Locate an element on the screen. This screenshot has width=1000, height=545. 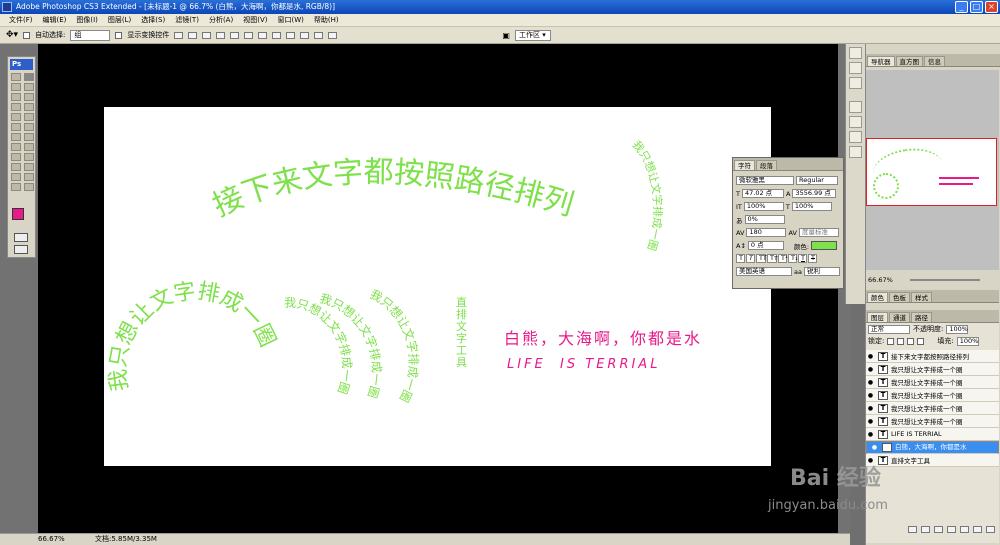
quick-mask-icon is located at coordinates (21, 237).